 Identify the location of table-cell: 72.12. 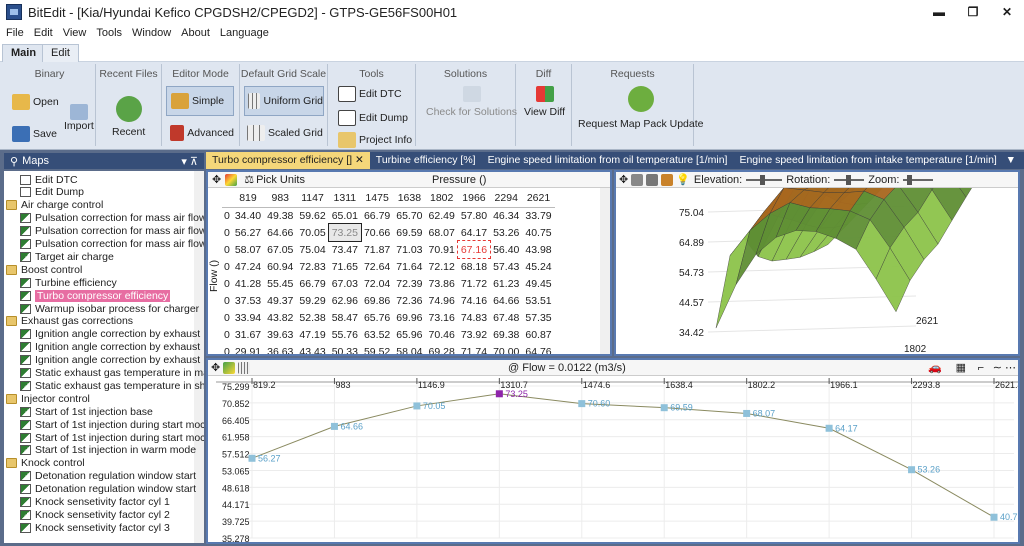
(442, 266).